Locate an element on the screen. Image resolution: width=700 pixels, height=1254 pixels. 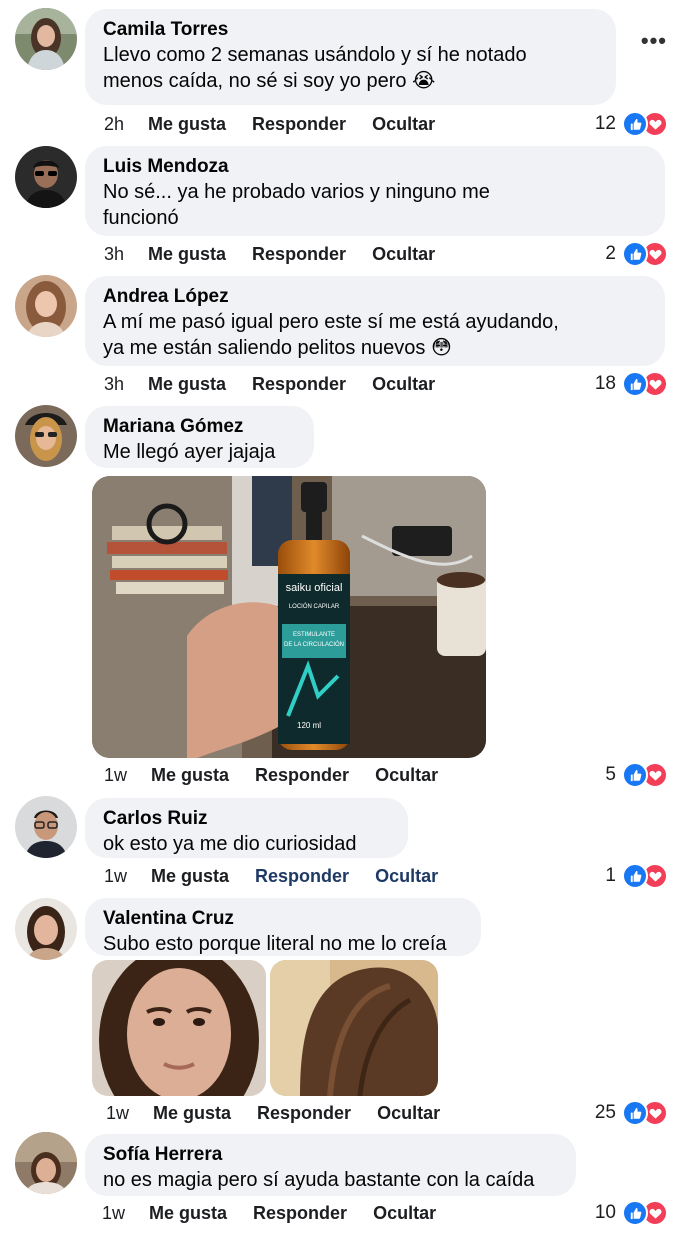
reaction-count: 10 is located at coordinates (605, 1212).